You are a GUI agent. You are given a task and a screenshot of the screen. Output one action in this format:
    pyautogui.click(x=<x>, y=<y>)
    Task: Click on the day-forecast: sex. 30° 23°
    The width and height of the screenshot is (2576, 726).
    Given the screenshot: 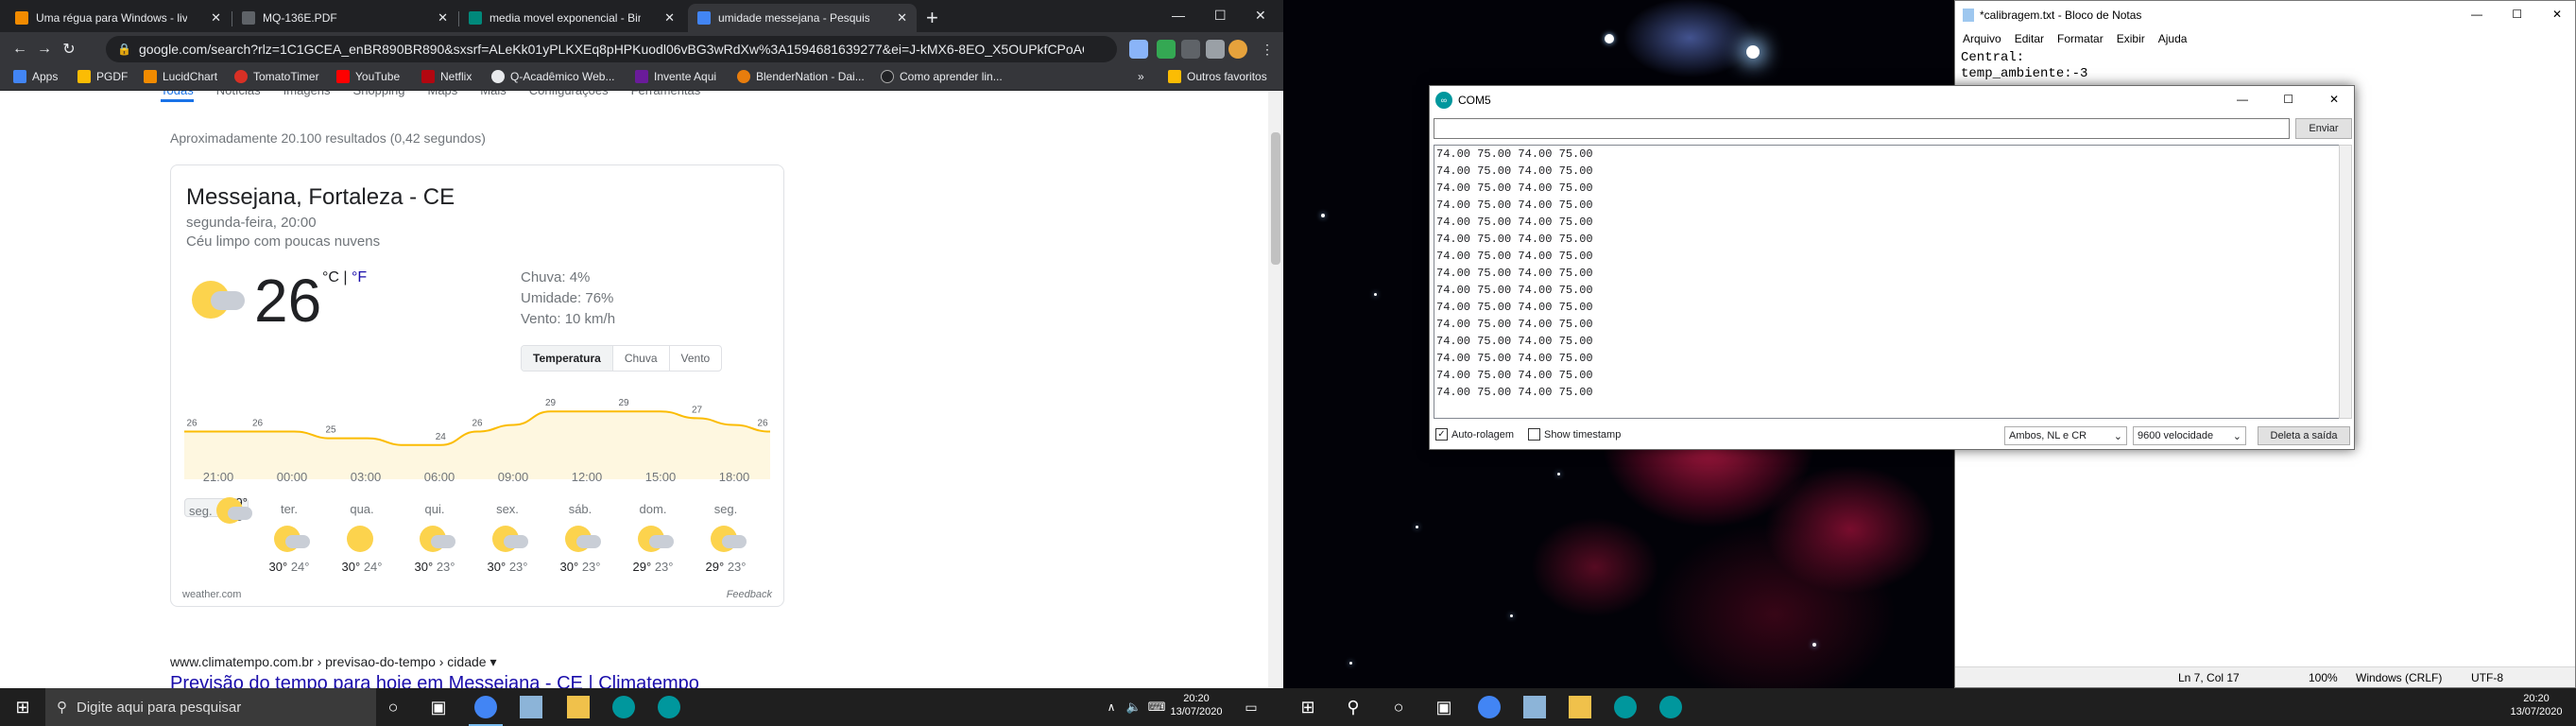 What is the action you would take?
    pyautogui.click(x=507, y=543)
    